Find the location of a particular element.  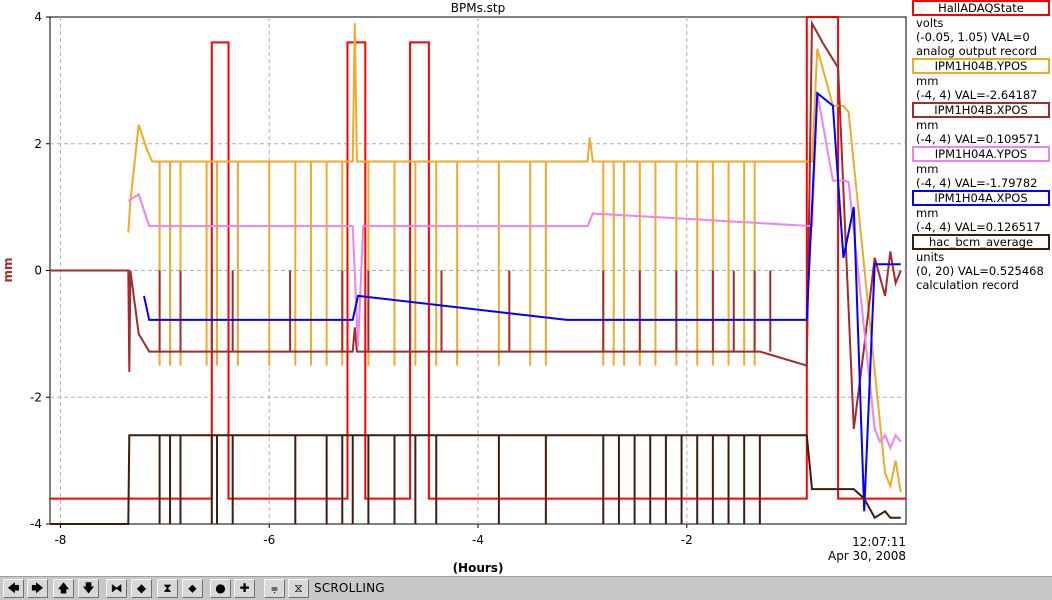

zoom-out-y-button: ⬥ is located at coordinates (192, 588).